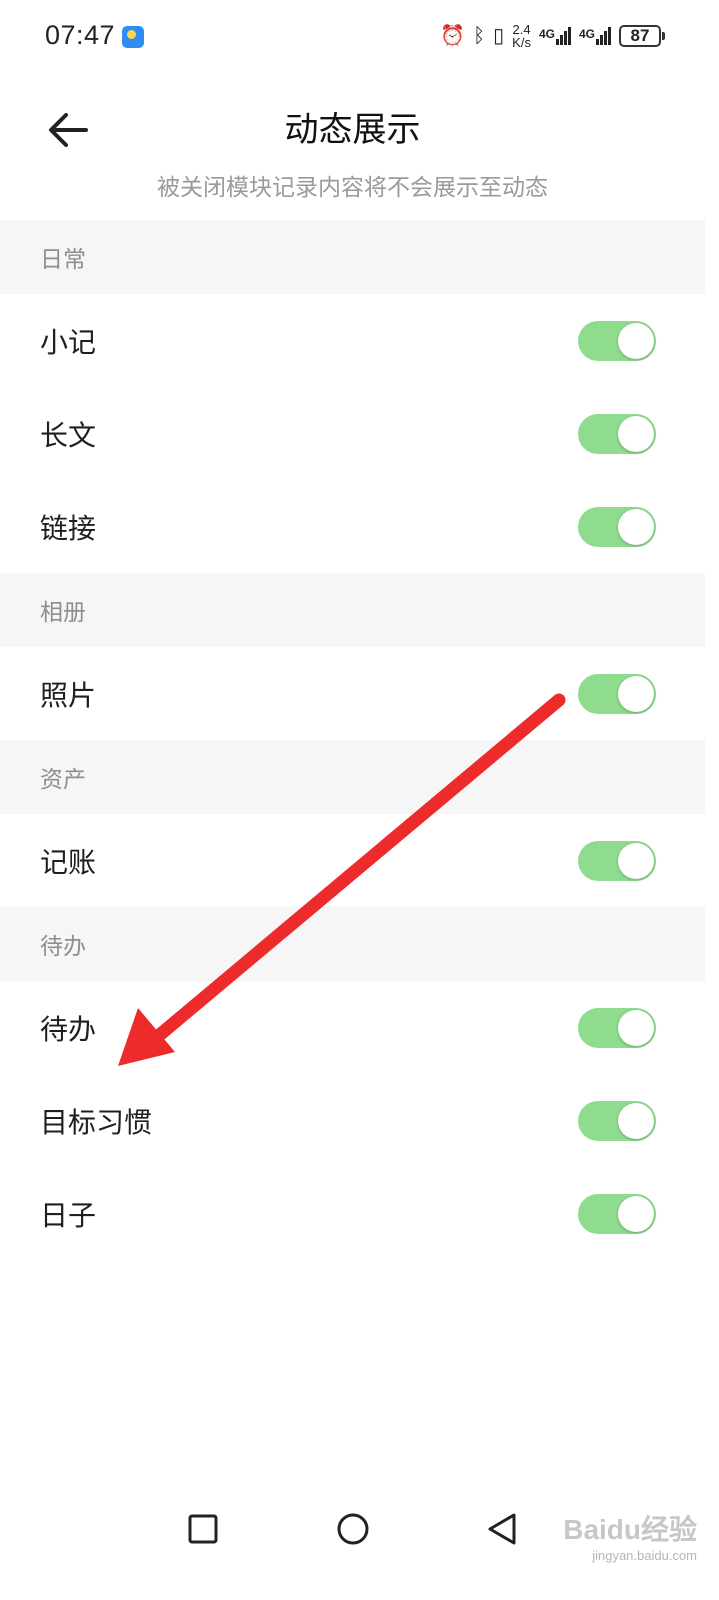  Describe the element at coordinates (617, 1120) in the screenshot. I see `toggle-switch-goal-habit` at that location.